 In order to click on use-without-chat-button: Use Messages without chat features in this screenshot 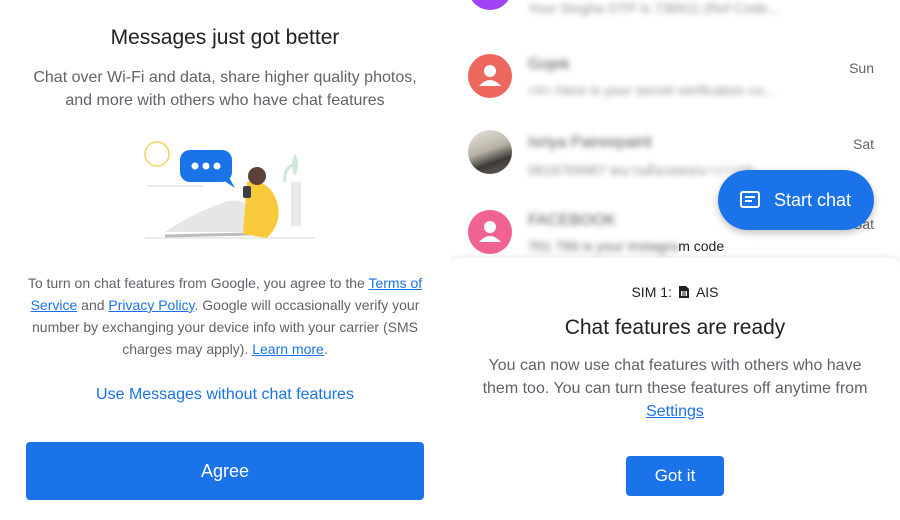, I will do `click(225, 395)`.